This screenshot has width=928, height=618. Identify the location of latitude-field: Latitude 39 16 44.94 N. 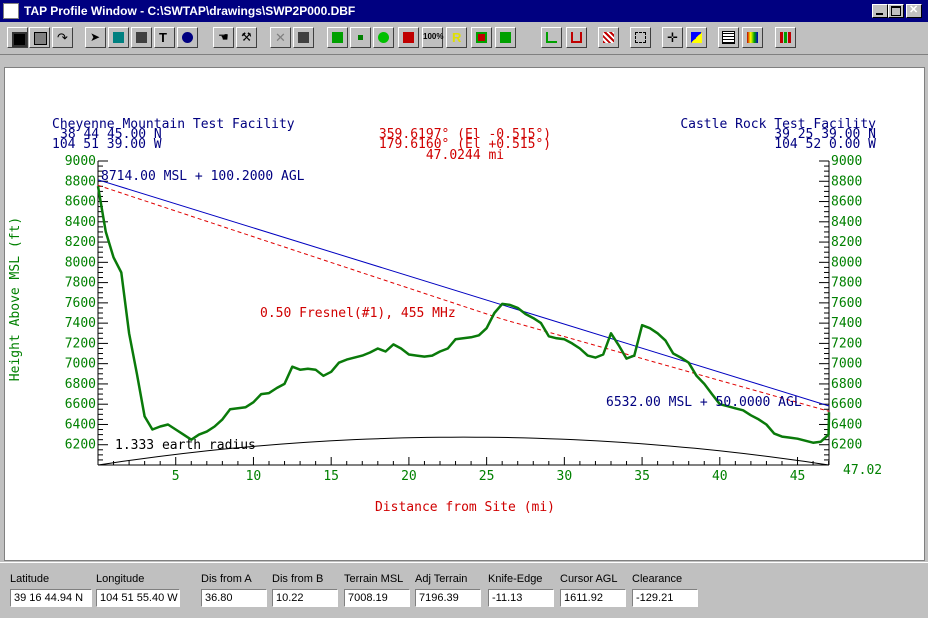
(51, 590).